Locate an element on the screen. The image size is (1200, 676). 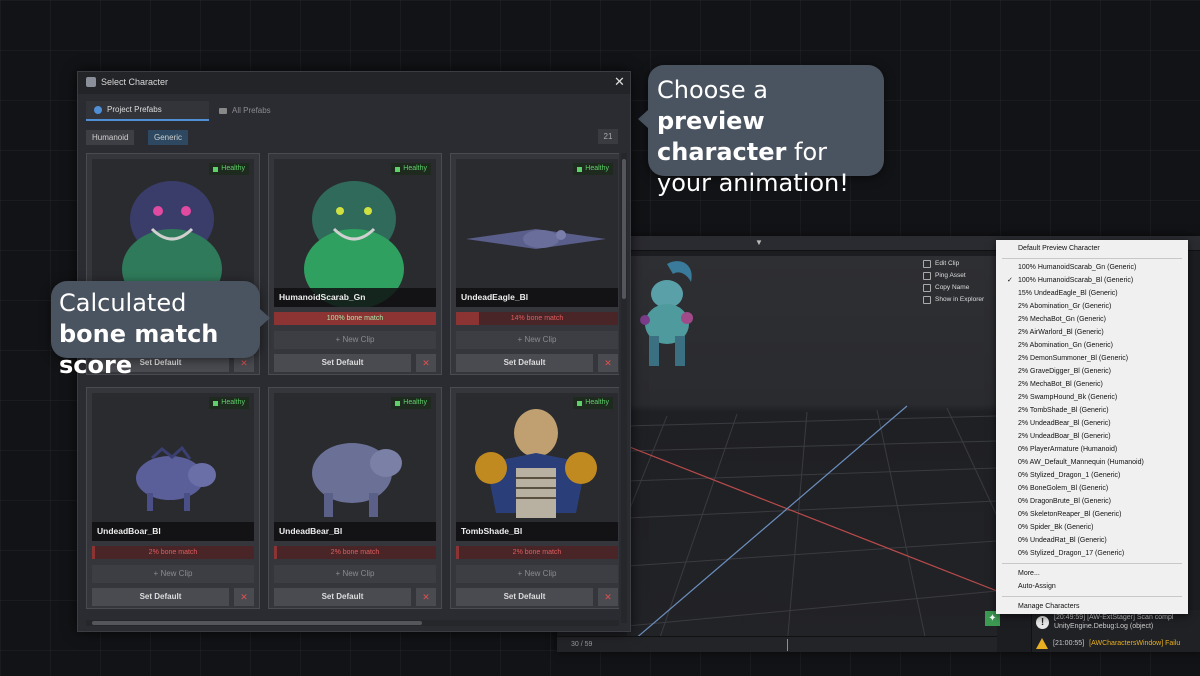
dropdown-item: 0% Stylized_Dragon_17 (Generic) is located at coordinates (1092, 553).